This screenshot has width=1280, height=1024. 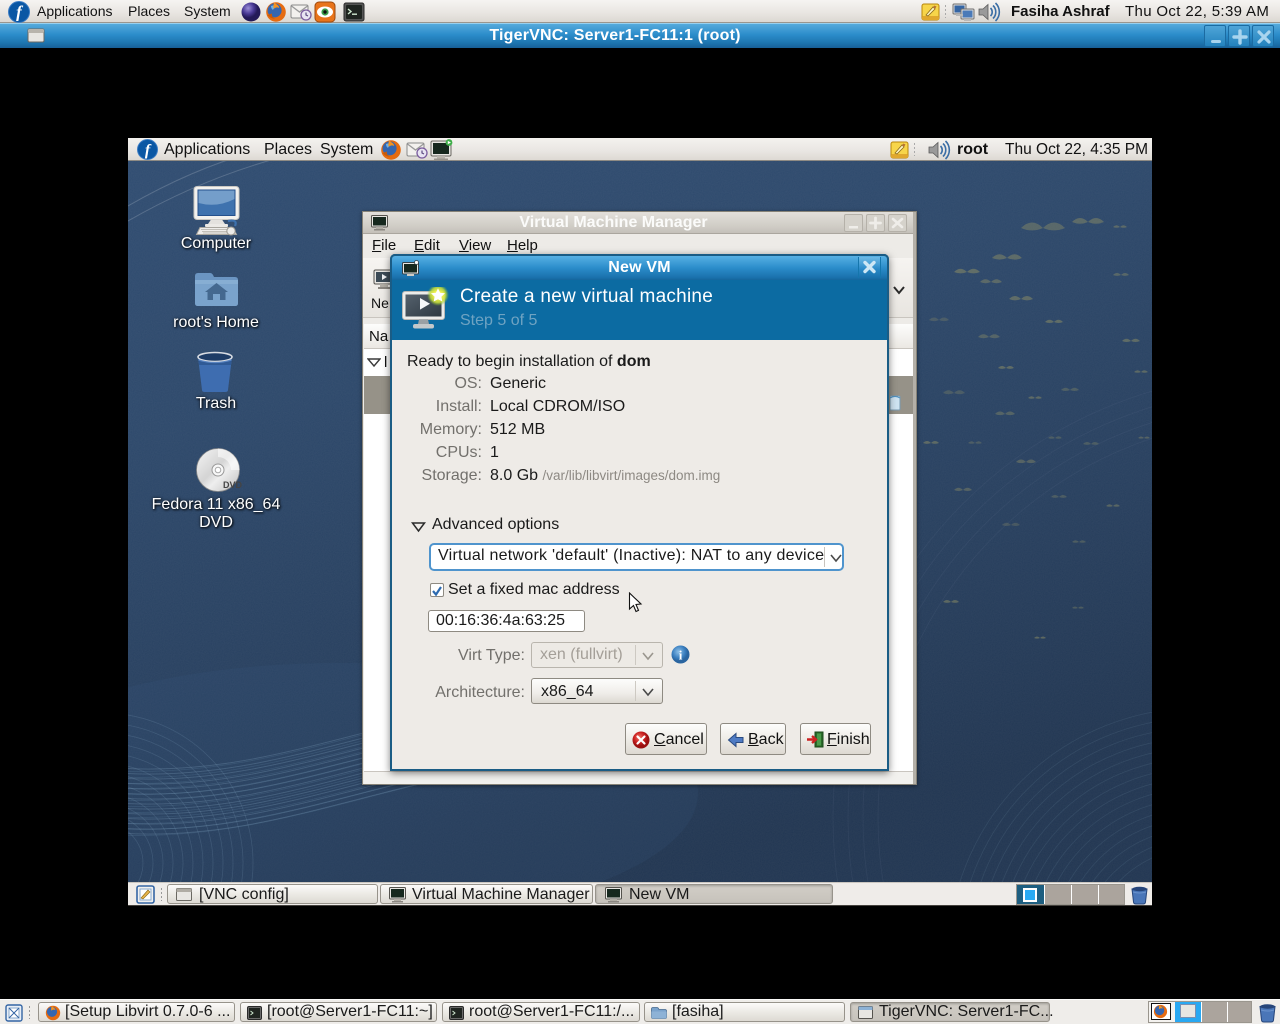 What do you see at coordinates (233, 485) in the screenshot?
I see `svg-text: DVD` at bounding box center [233, 485].